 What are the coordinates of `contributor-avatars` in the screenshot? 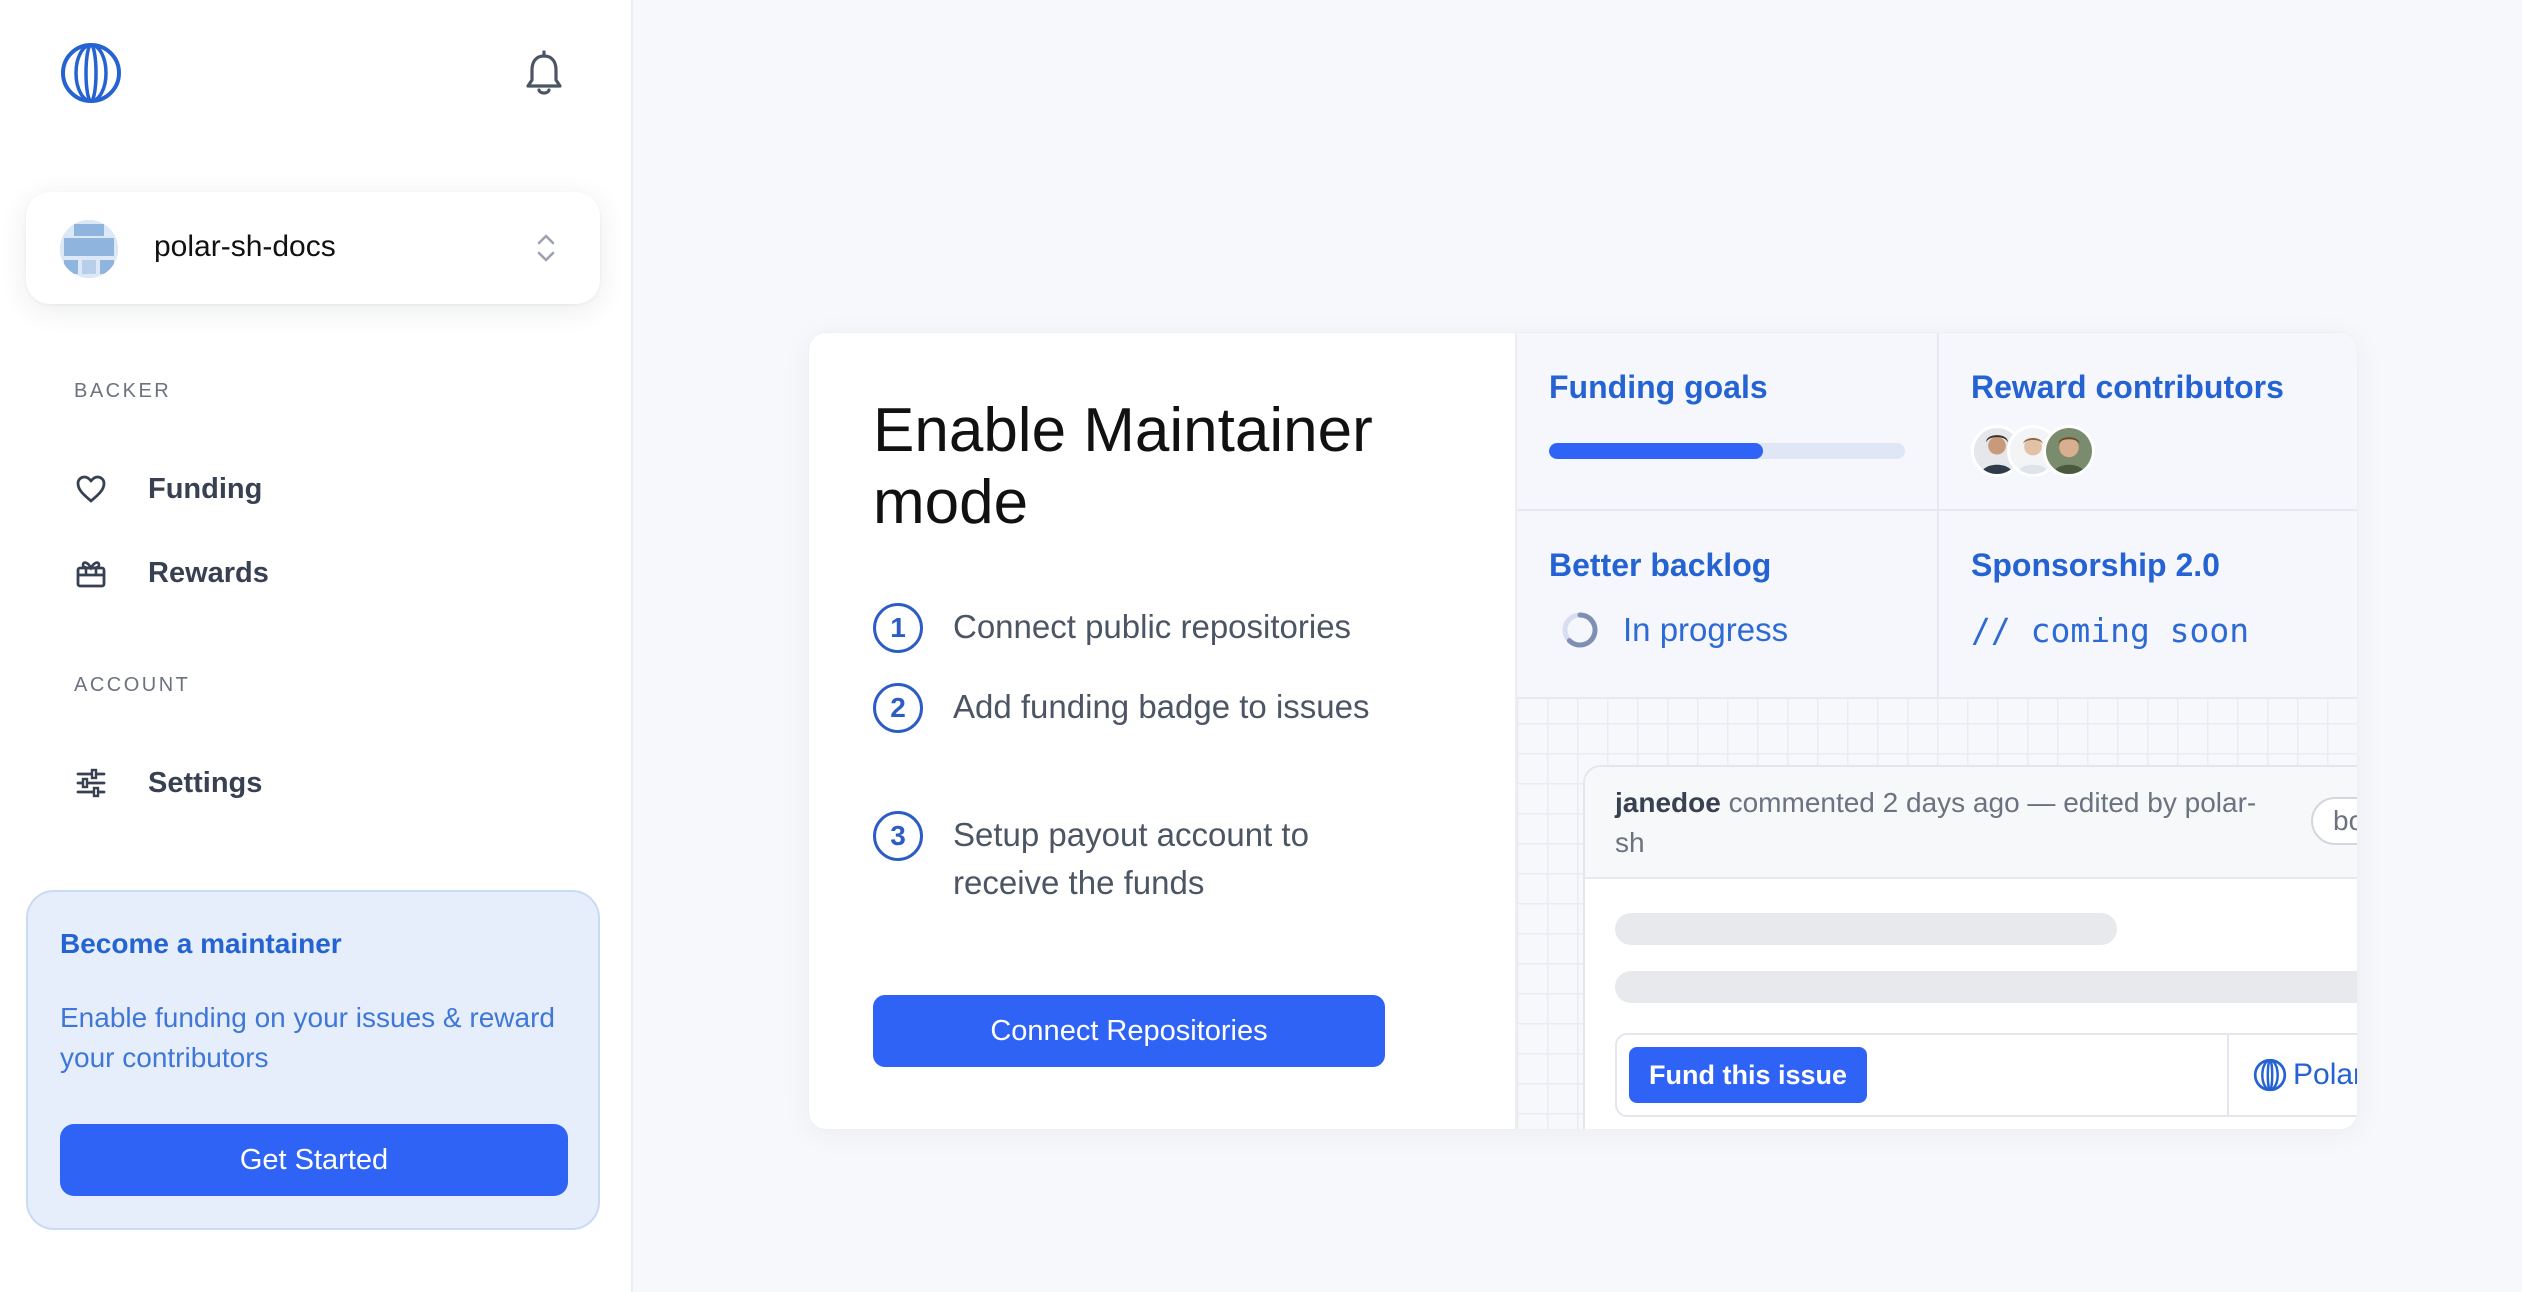 It's located at (2033, 451).